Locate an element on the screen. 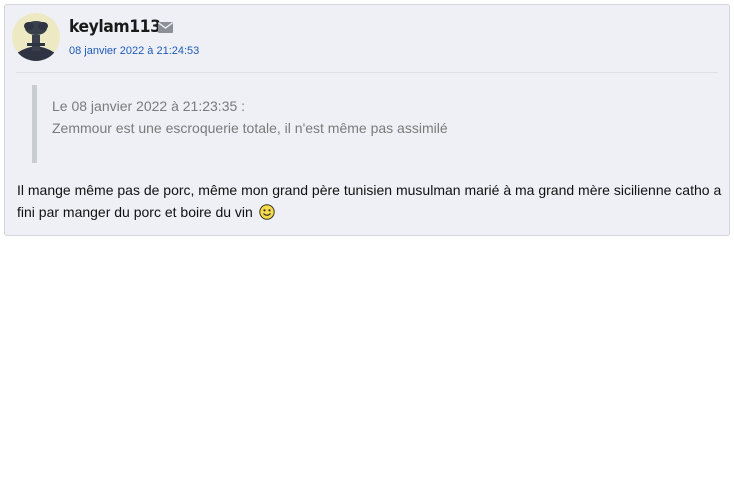 The image size is (734, 500). quote-header: Le 08 janvier 2022 à 21:23:35 : is located at coordinates (149, 106).